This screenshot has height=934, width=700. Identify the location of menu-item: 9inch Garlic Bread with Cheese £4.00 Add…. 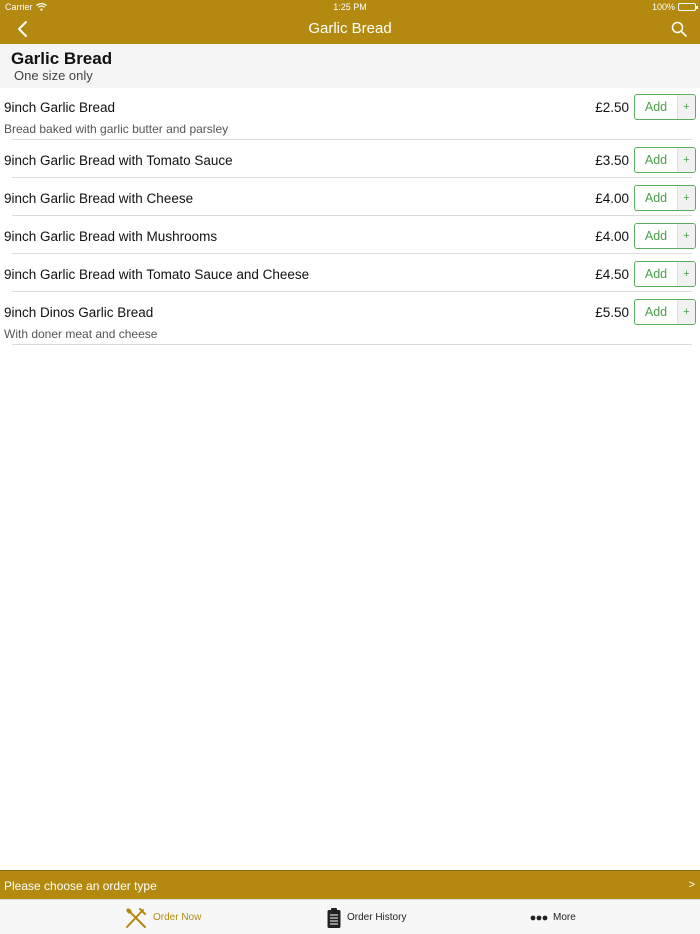
(350, 197).